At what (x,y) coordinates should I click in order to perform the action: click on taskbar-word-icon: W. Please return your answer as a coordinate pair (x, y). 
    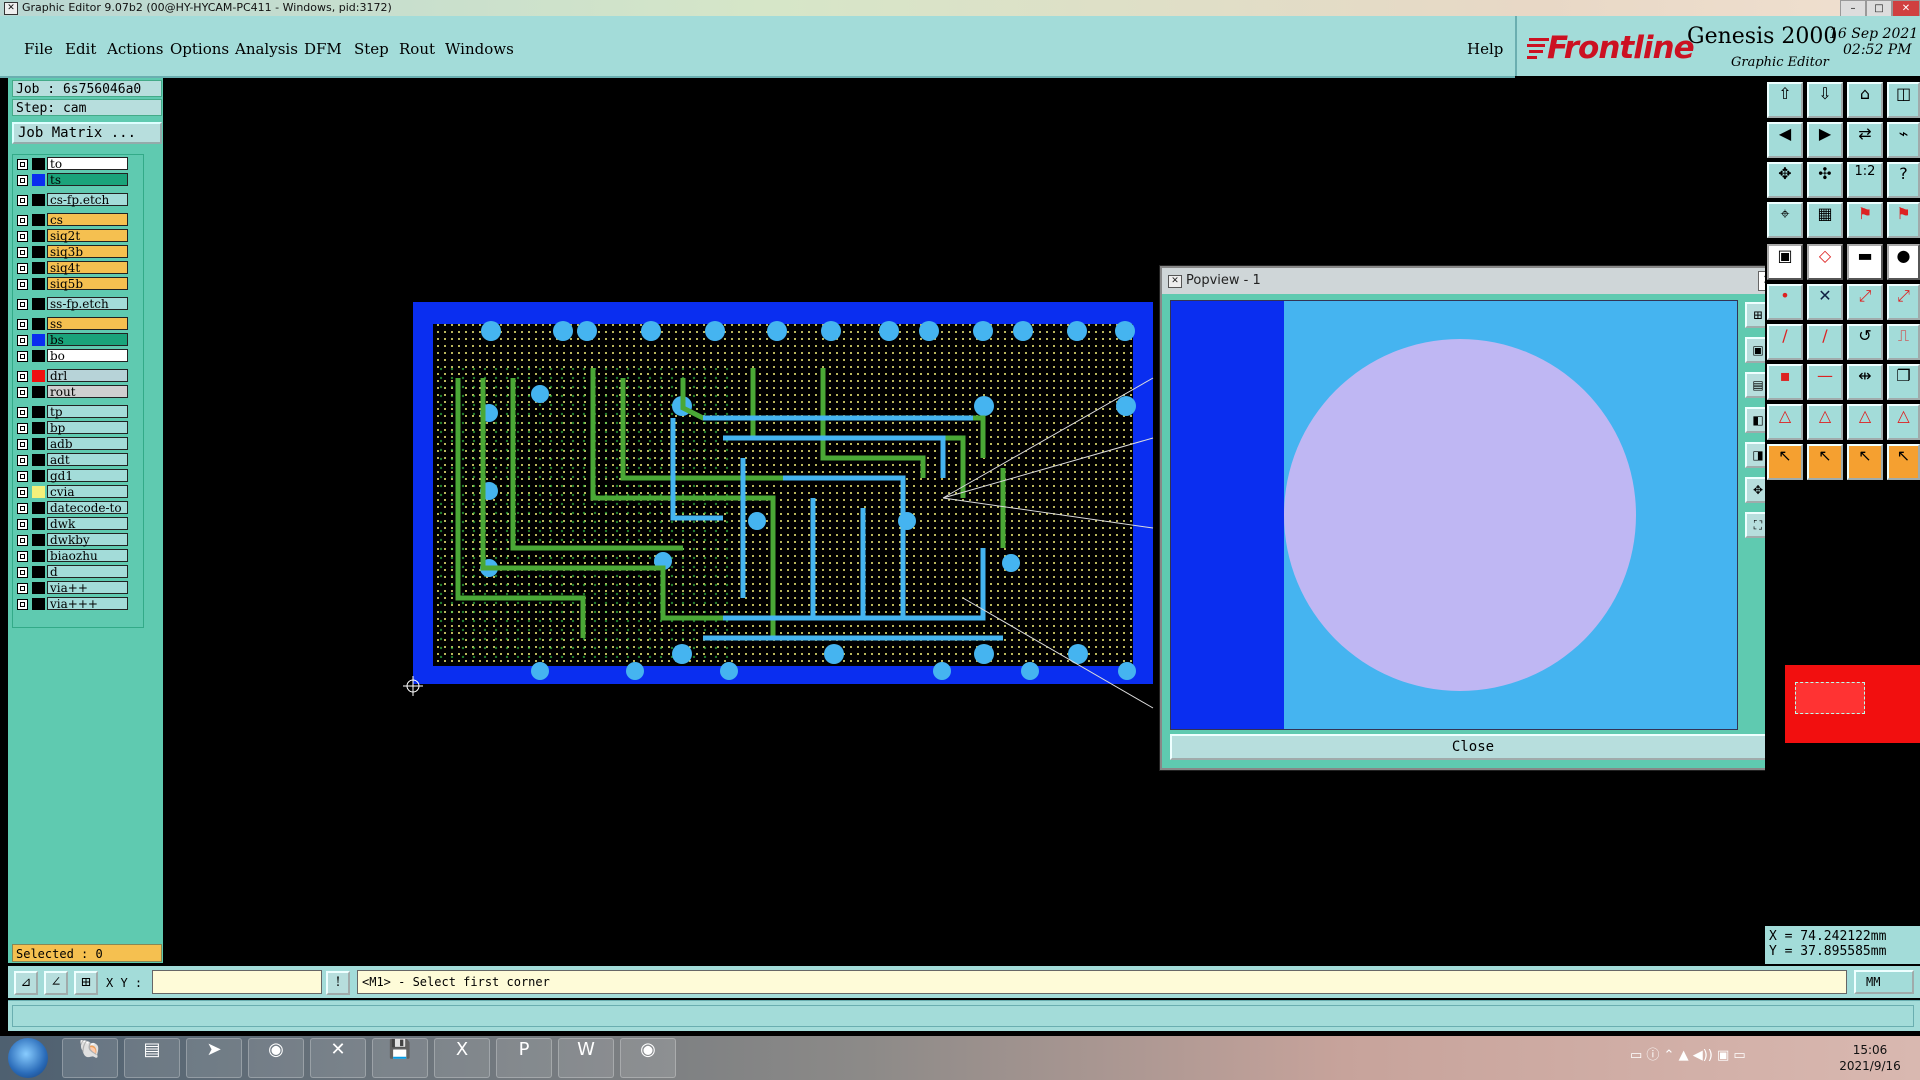
    Looking at the image, I should click on (586, 1058).